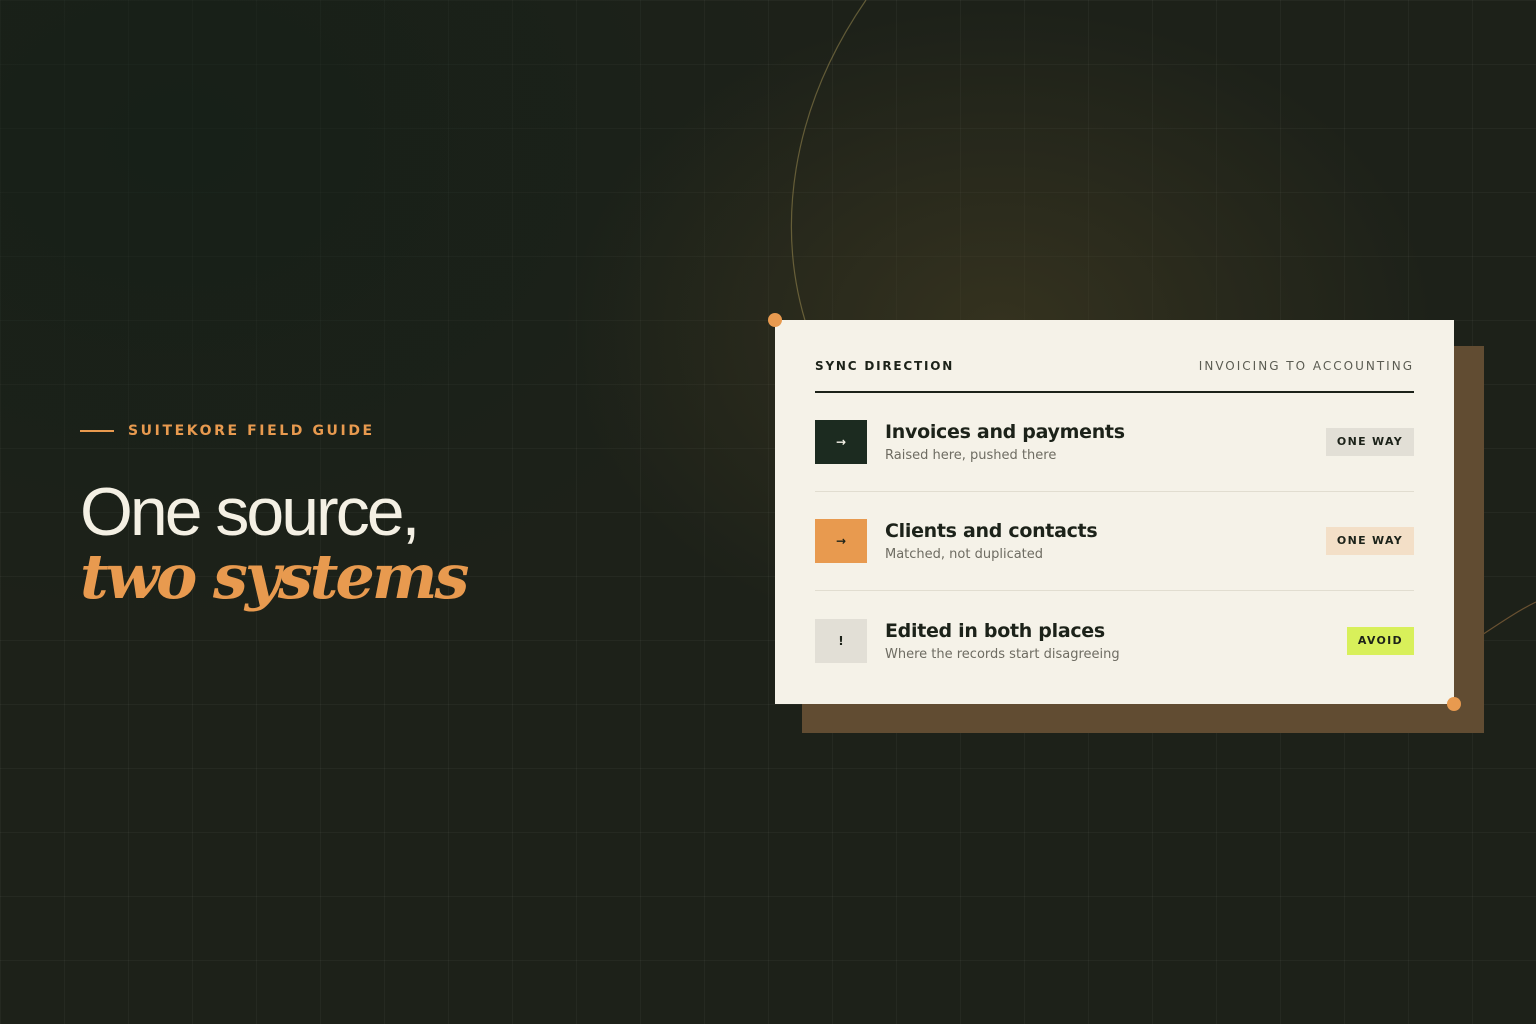 The height and width of the screenshot is (1024, 1536). What do you see at coordinates (1005, 432) in the screenshot?
I see `row-title: Invoices and payments` at bounding box center [1005, 432].